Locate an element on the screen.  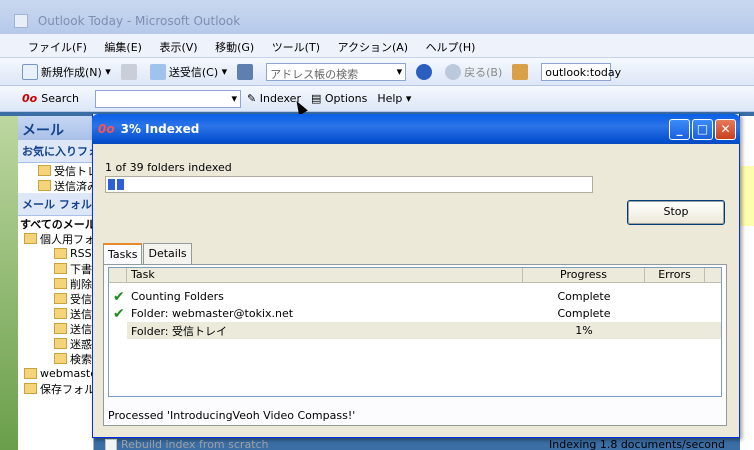
maximize-button: □ is located at coordinates (702, 129).